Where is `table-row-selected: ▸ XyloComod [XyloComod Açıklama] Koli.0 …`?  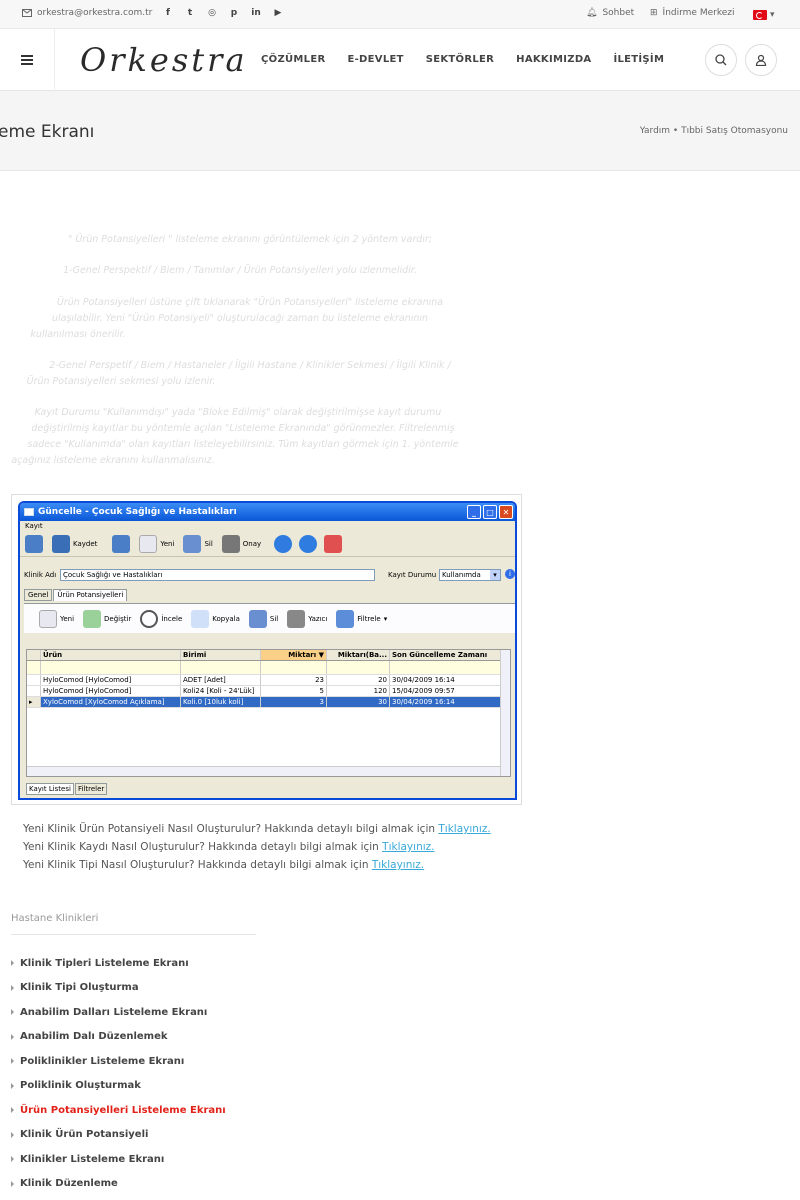 table-row-selected: ▸ XyloComod [XyloComod Açıklama] Koli.0 … is located at coordinates (268, 702).